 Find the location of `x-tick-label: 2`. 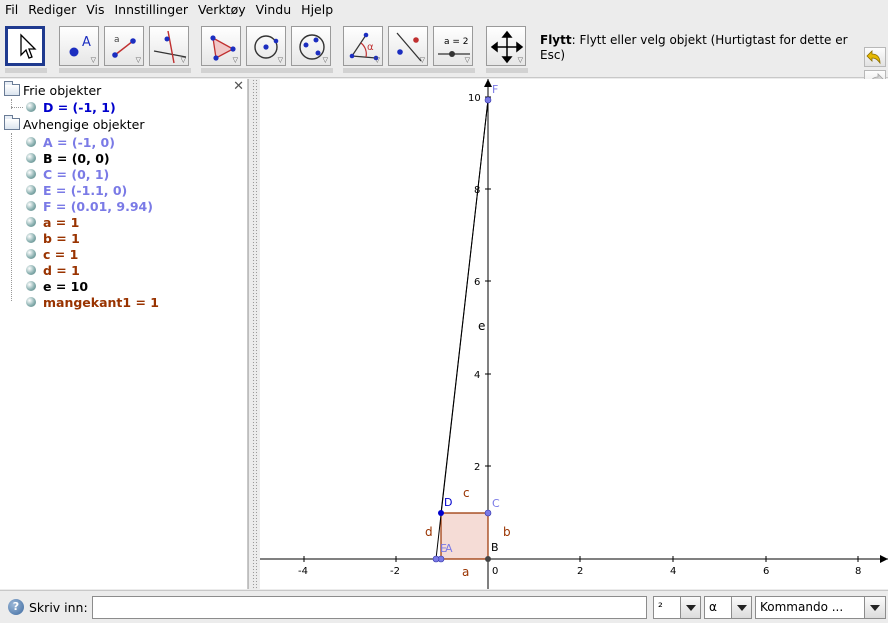

x-tick-label: 2 is located at coordinates (580, 571).